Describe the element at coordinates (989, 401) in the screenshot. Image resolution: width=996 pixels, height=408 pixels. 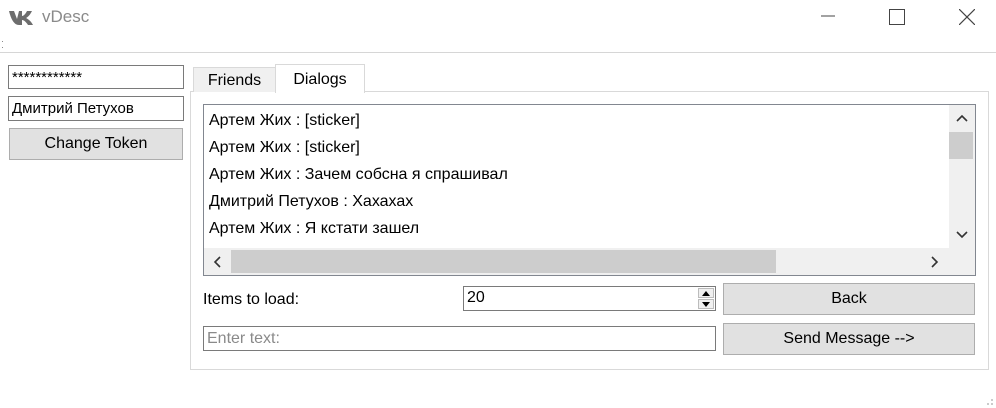
I see `resize-grip-icon` at that location.